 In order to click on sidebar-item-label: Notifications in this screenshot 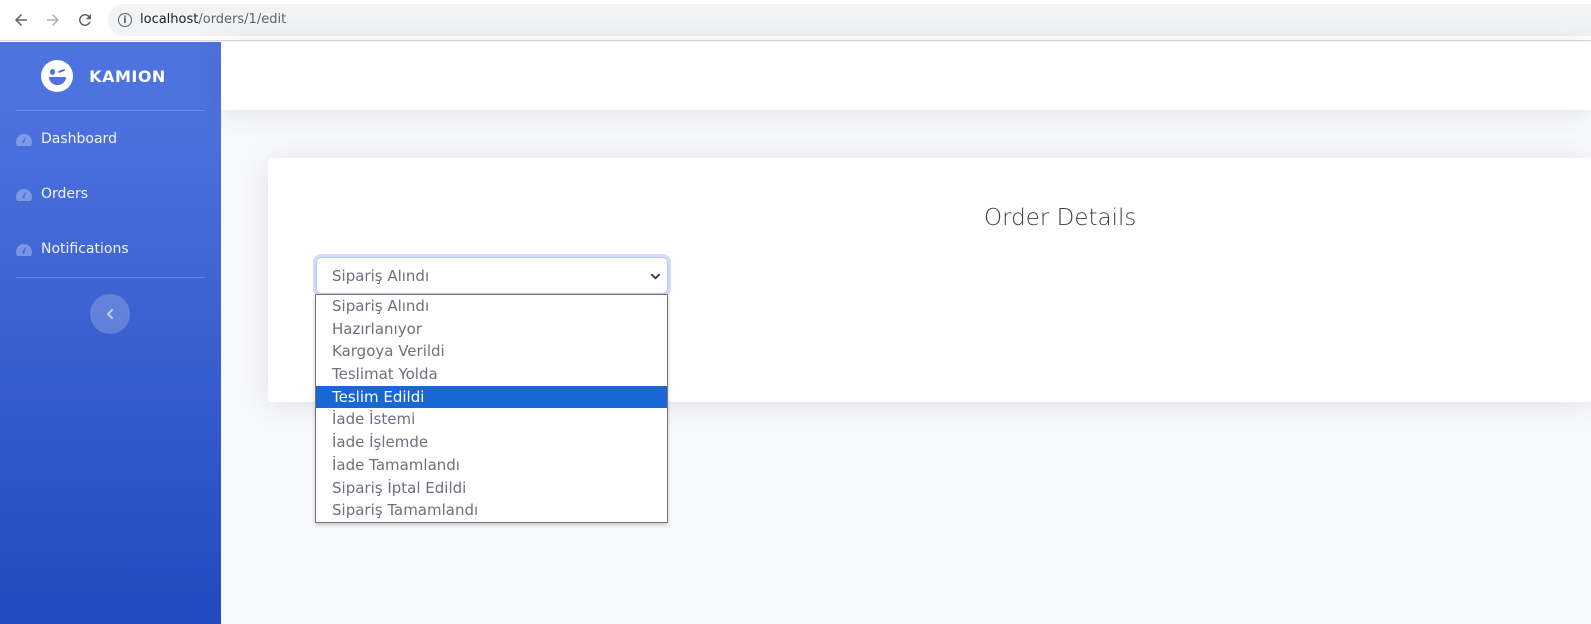, I will do `click(85, 249)`.